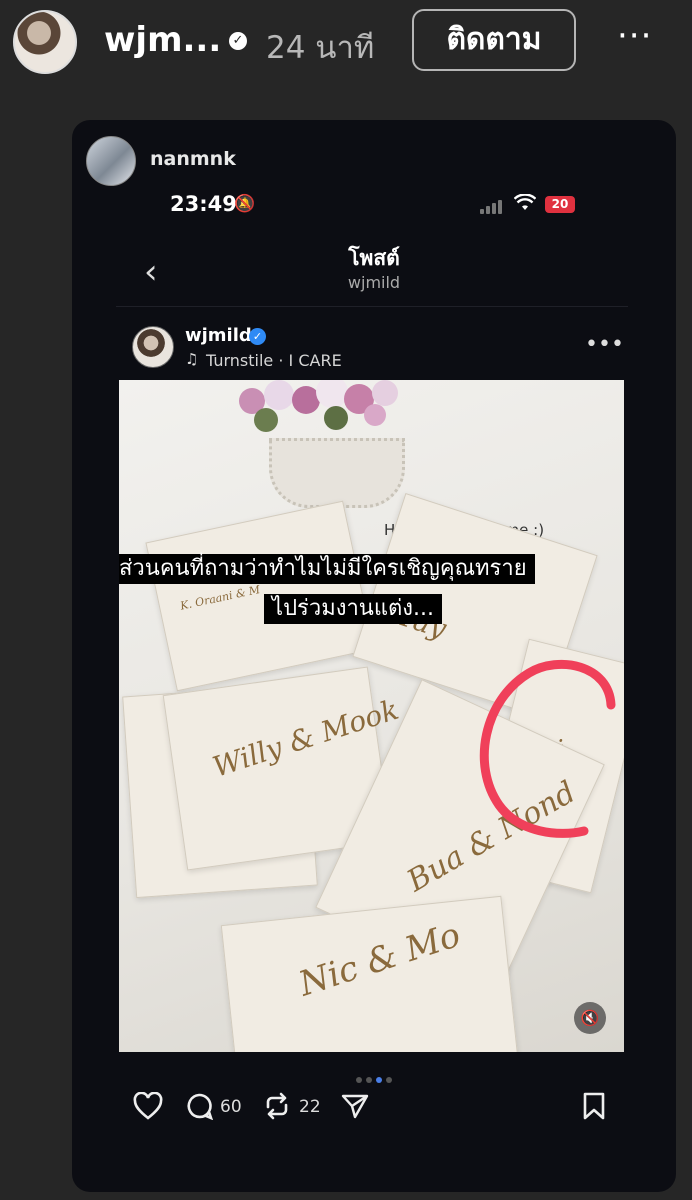 This screenshot has width=692, height=1200. I want to click on bookmark-icon, so click(594, 1109).